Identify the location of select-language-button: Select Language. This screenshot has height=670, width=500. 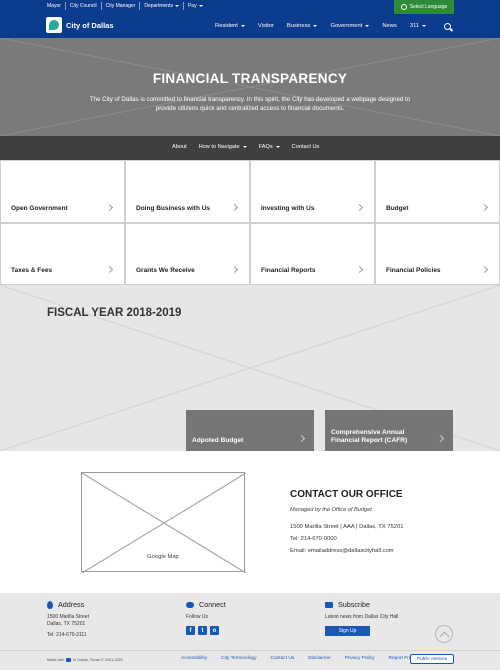
(424, 7).